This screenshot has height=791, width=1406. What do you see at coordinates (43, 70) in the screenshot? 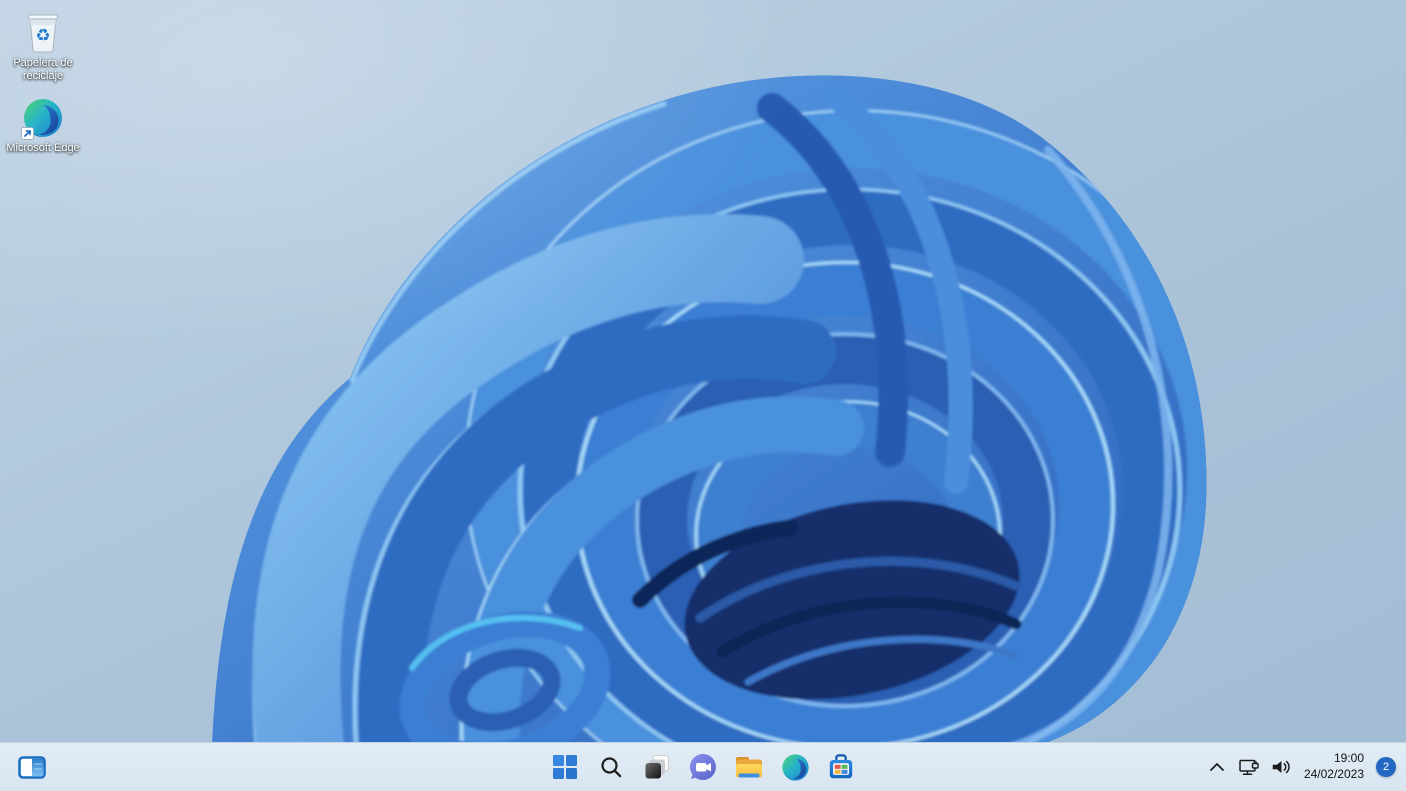
I see `desktop-icon-label: Papelera de reciclaje` at bounding box center [43, 70].